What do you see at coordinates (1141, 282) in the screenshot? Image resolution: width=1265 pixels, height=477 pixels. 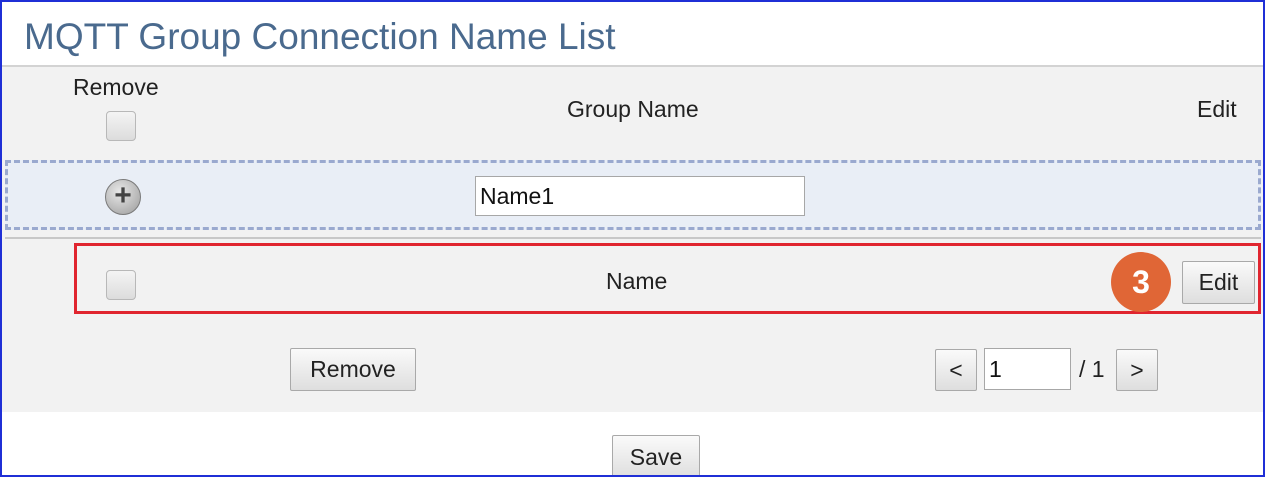 I see `step-badge: 3` at bounding box center [1141, 282].